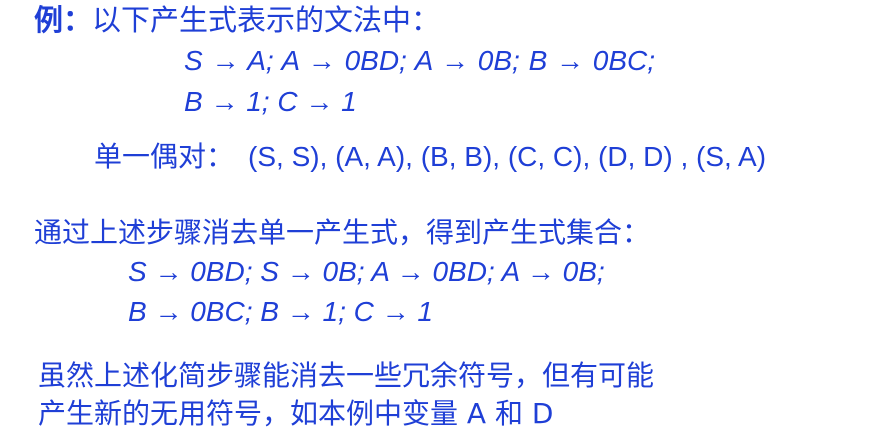 This screenshot has height=440, width=888. I want to click on example-colon: ：, so click(78, 20).